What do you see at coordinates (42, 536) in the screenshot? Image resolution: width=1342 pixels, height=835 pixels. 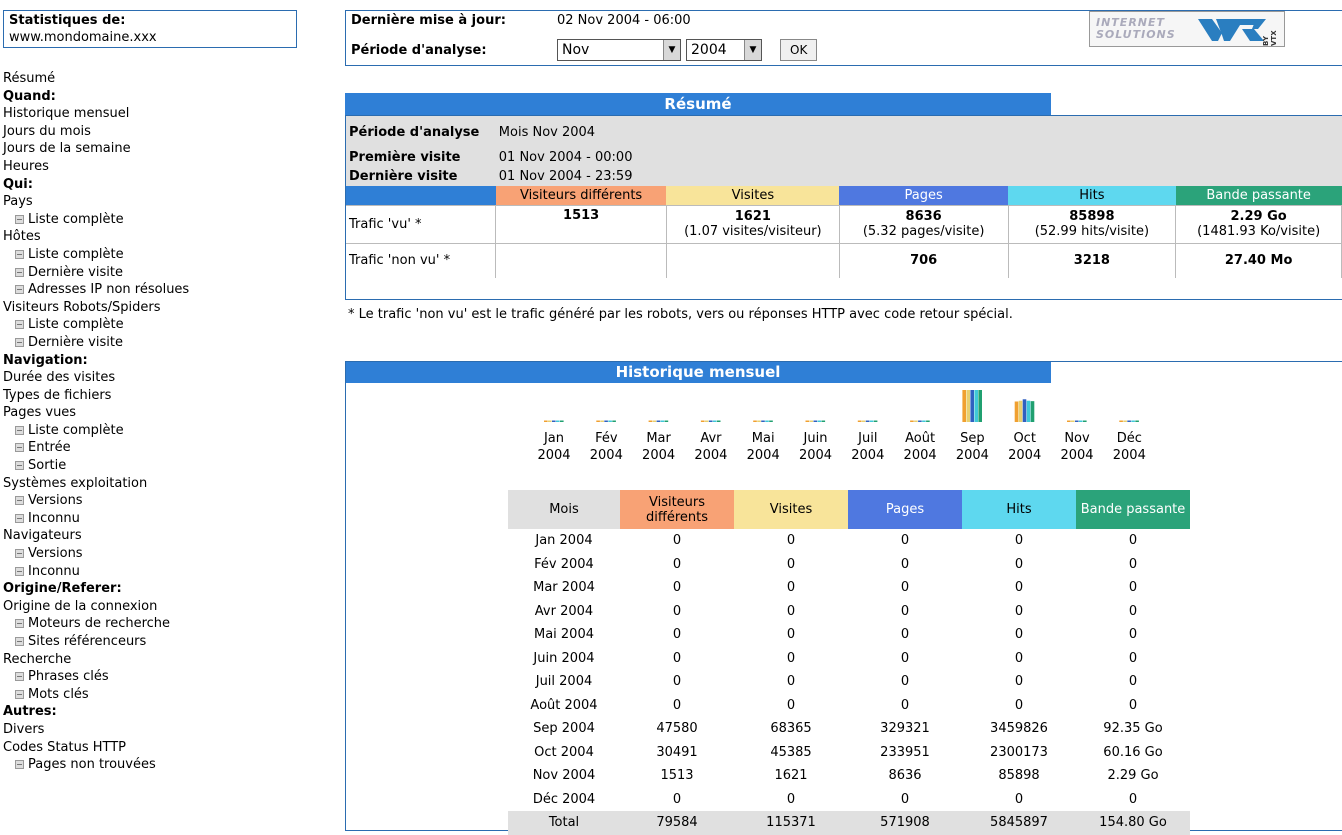 I see `sidebar-menu-label: Navigateurs` at bounding box center [42, 536].